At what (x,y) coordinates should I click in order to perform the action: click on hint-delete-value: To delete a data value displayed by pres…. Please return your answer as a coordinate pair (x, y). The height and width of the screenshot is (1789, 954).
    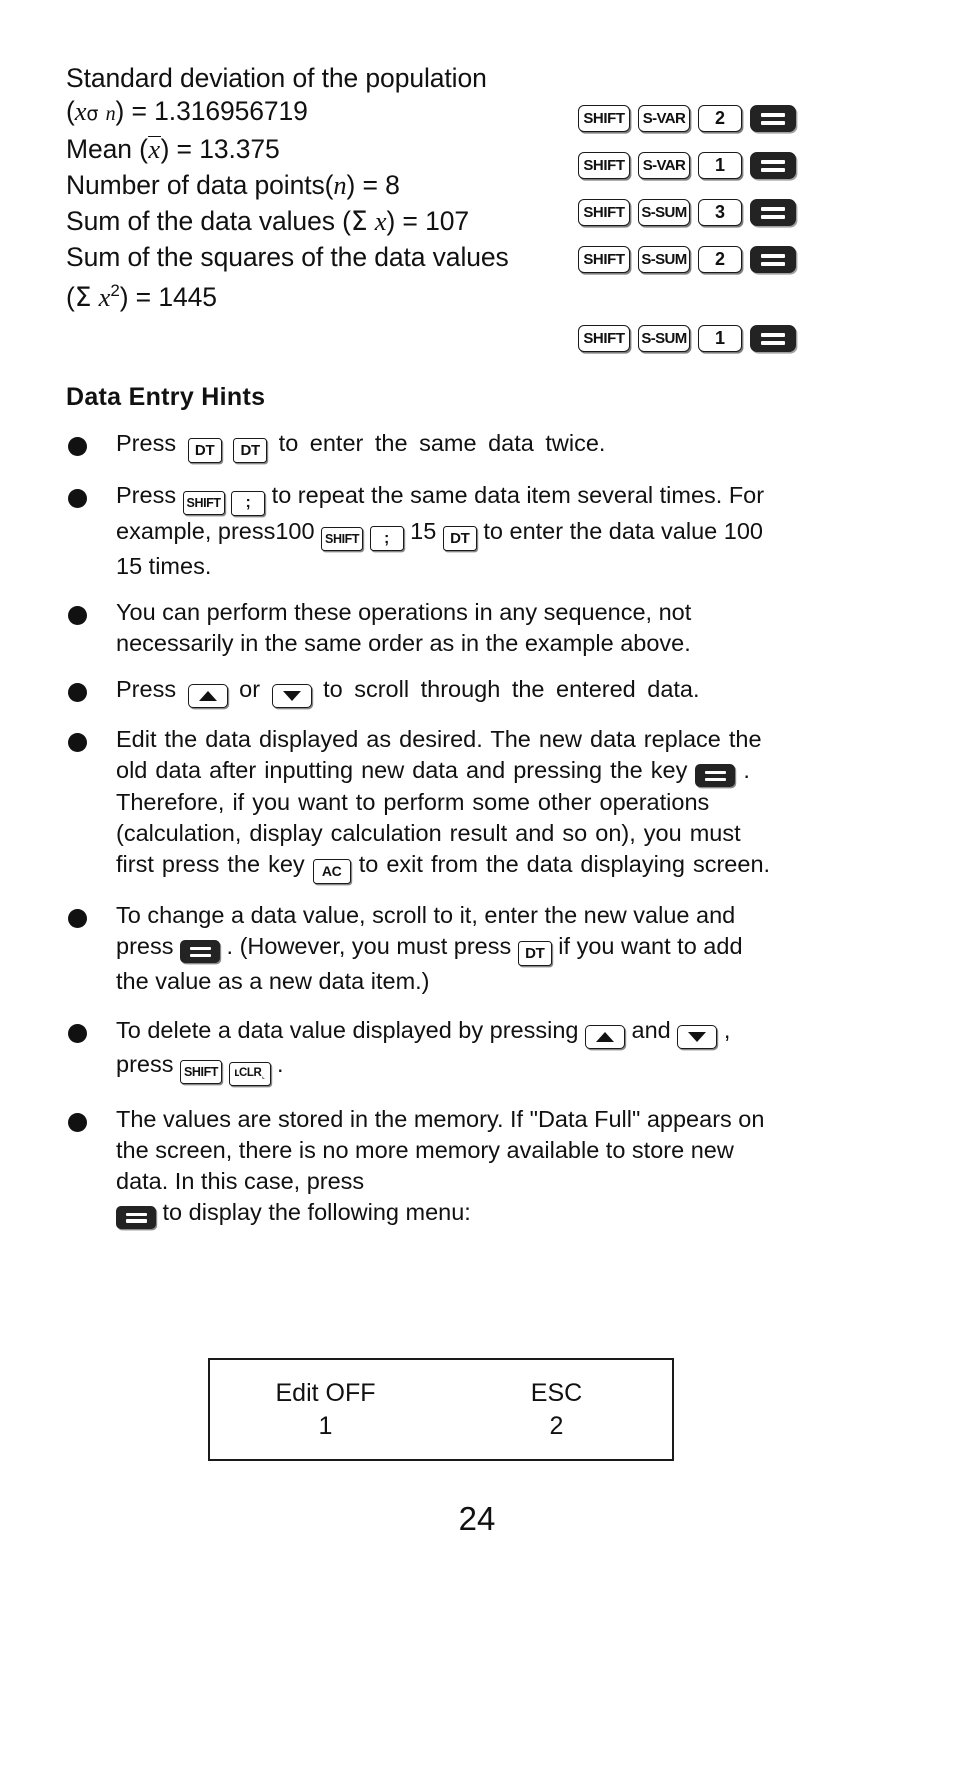
    Looking at the image, I should click on (420, 1050).